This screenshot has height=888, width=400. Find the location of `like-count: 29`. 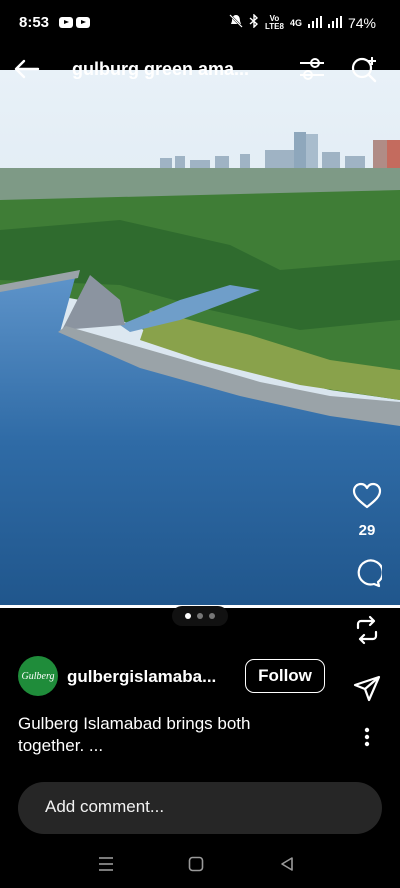

like-count: 29 is located at coordinates (367, 530).